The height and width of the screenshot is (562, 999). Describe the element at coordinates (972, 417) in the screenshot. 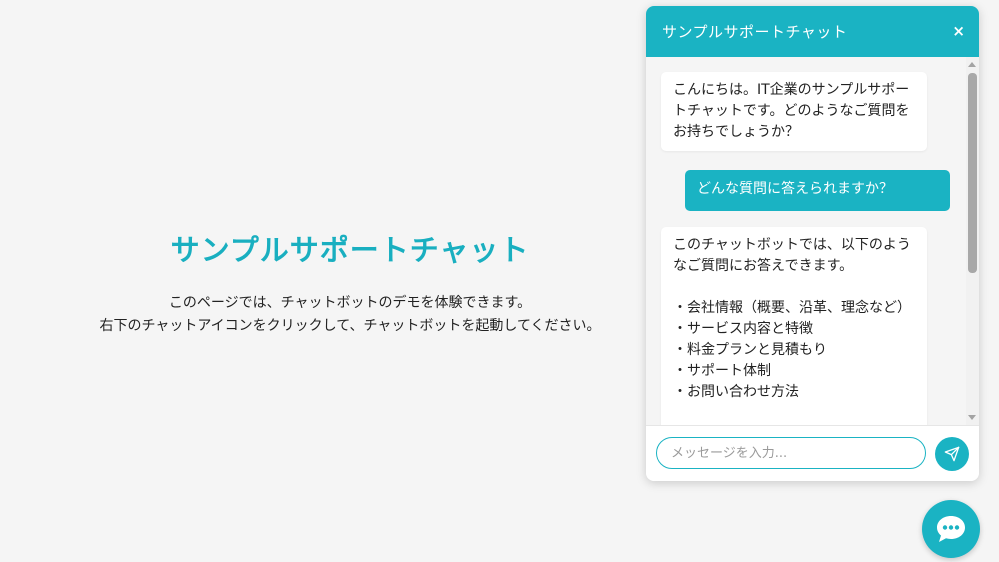

I see `scroll-down-arrow-icon` at that location.